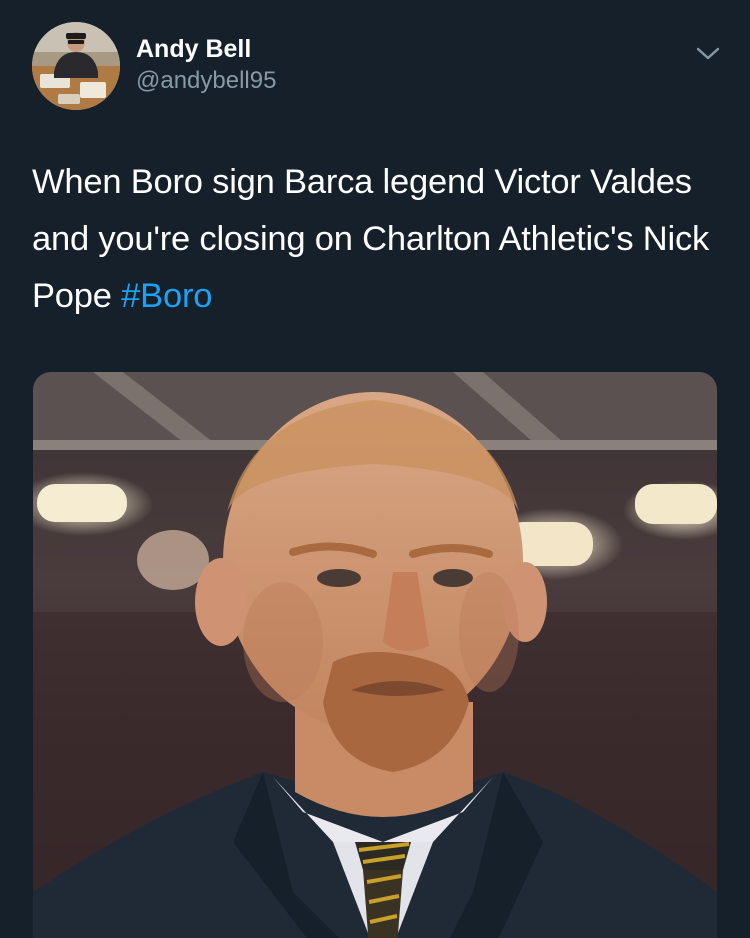 The image size is (750, 938). Describe the element at coordinates (166, 296) in the screenshot. I see `hashtag-link: #Boro` at that location.